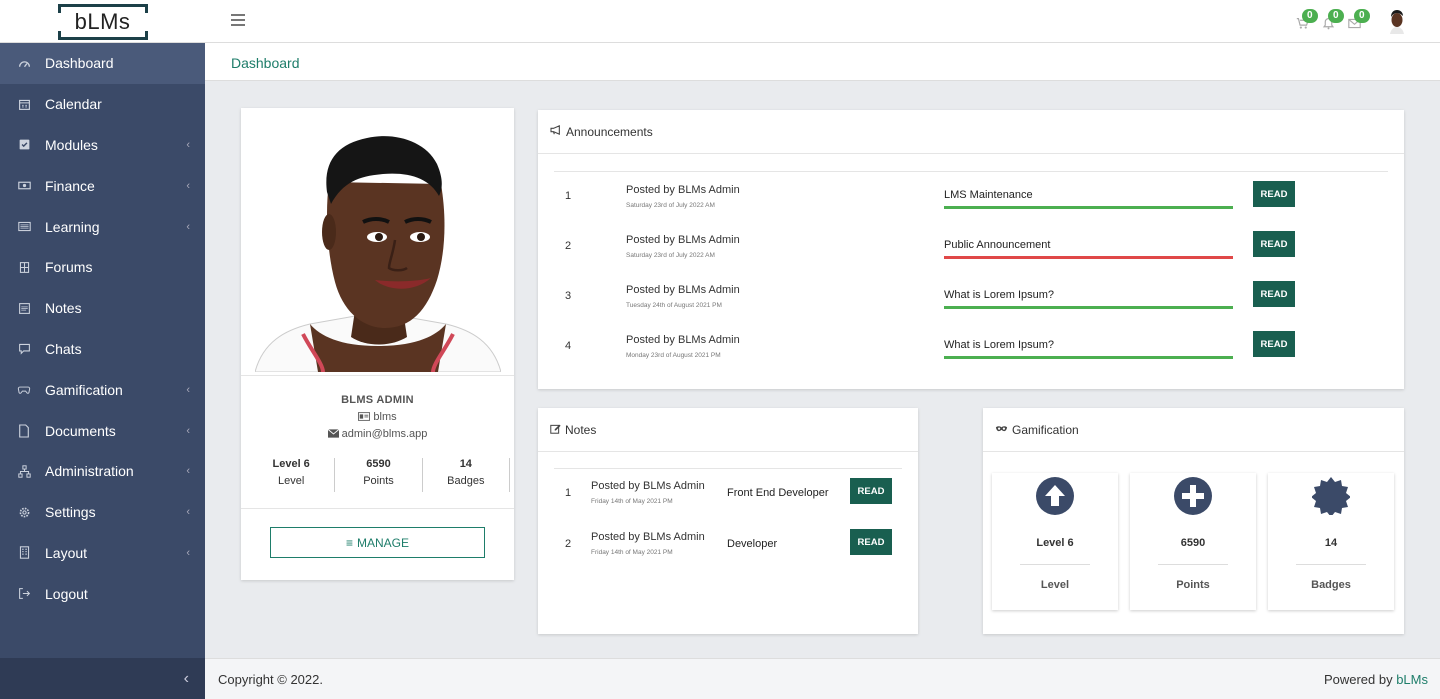 The image size is (1440, 699). Describe the element at coordinates (291, 464) in the screenshot. I see `stat-value: Level 6` at that location.